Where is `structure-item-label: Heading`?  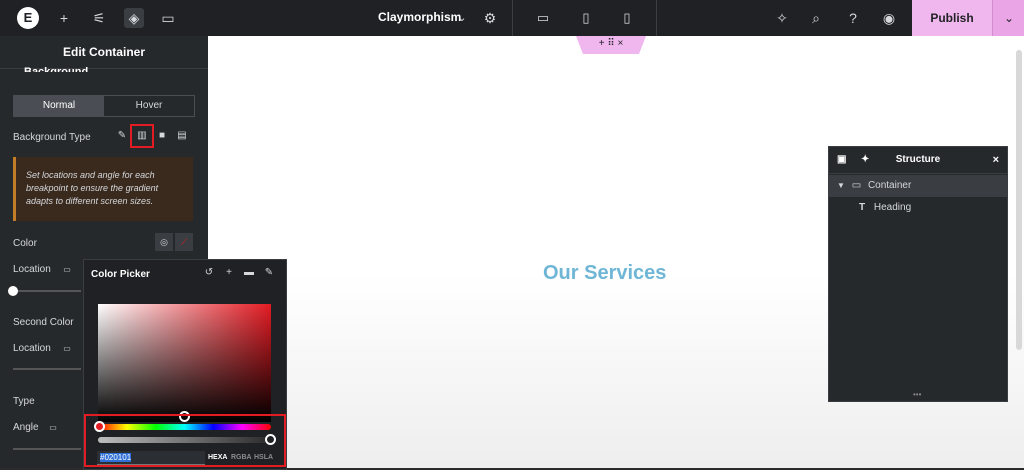 structure-item-label: Heading is located at coordinates (892, 207).